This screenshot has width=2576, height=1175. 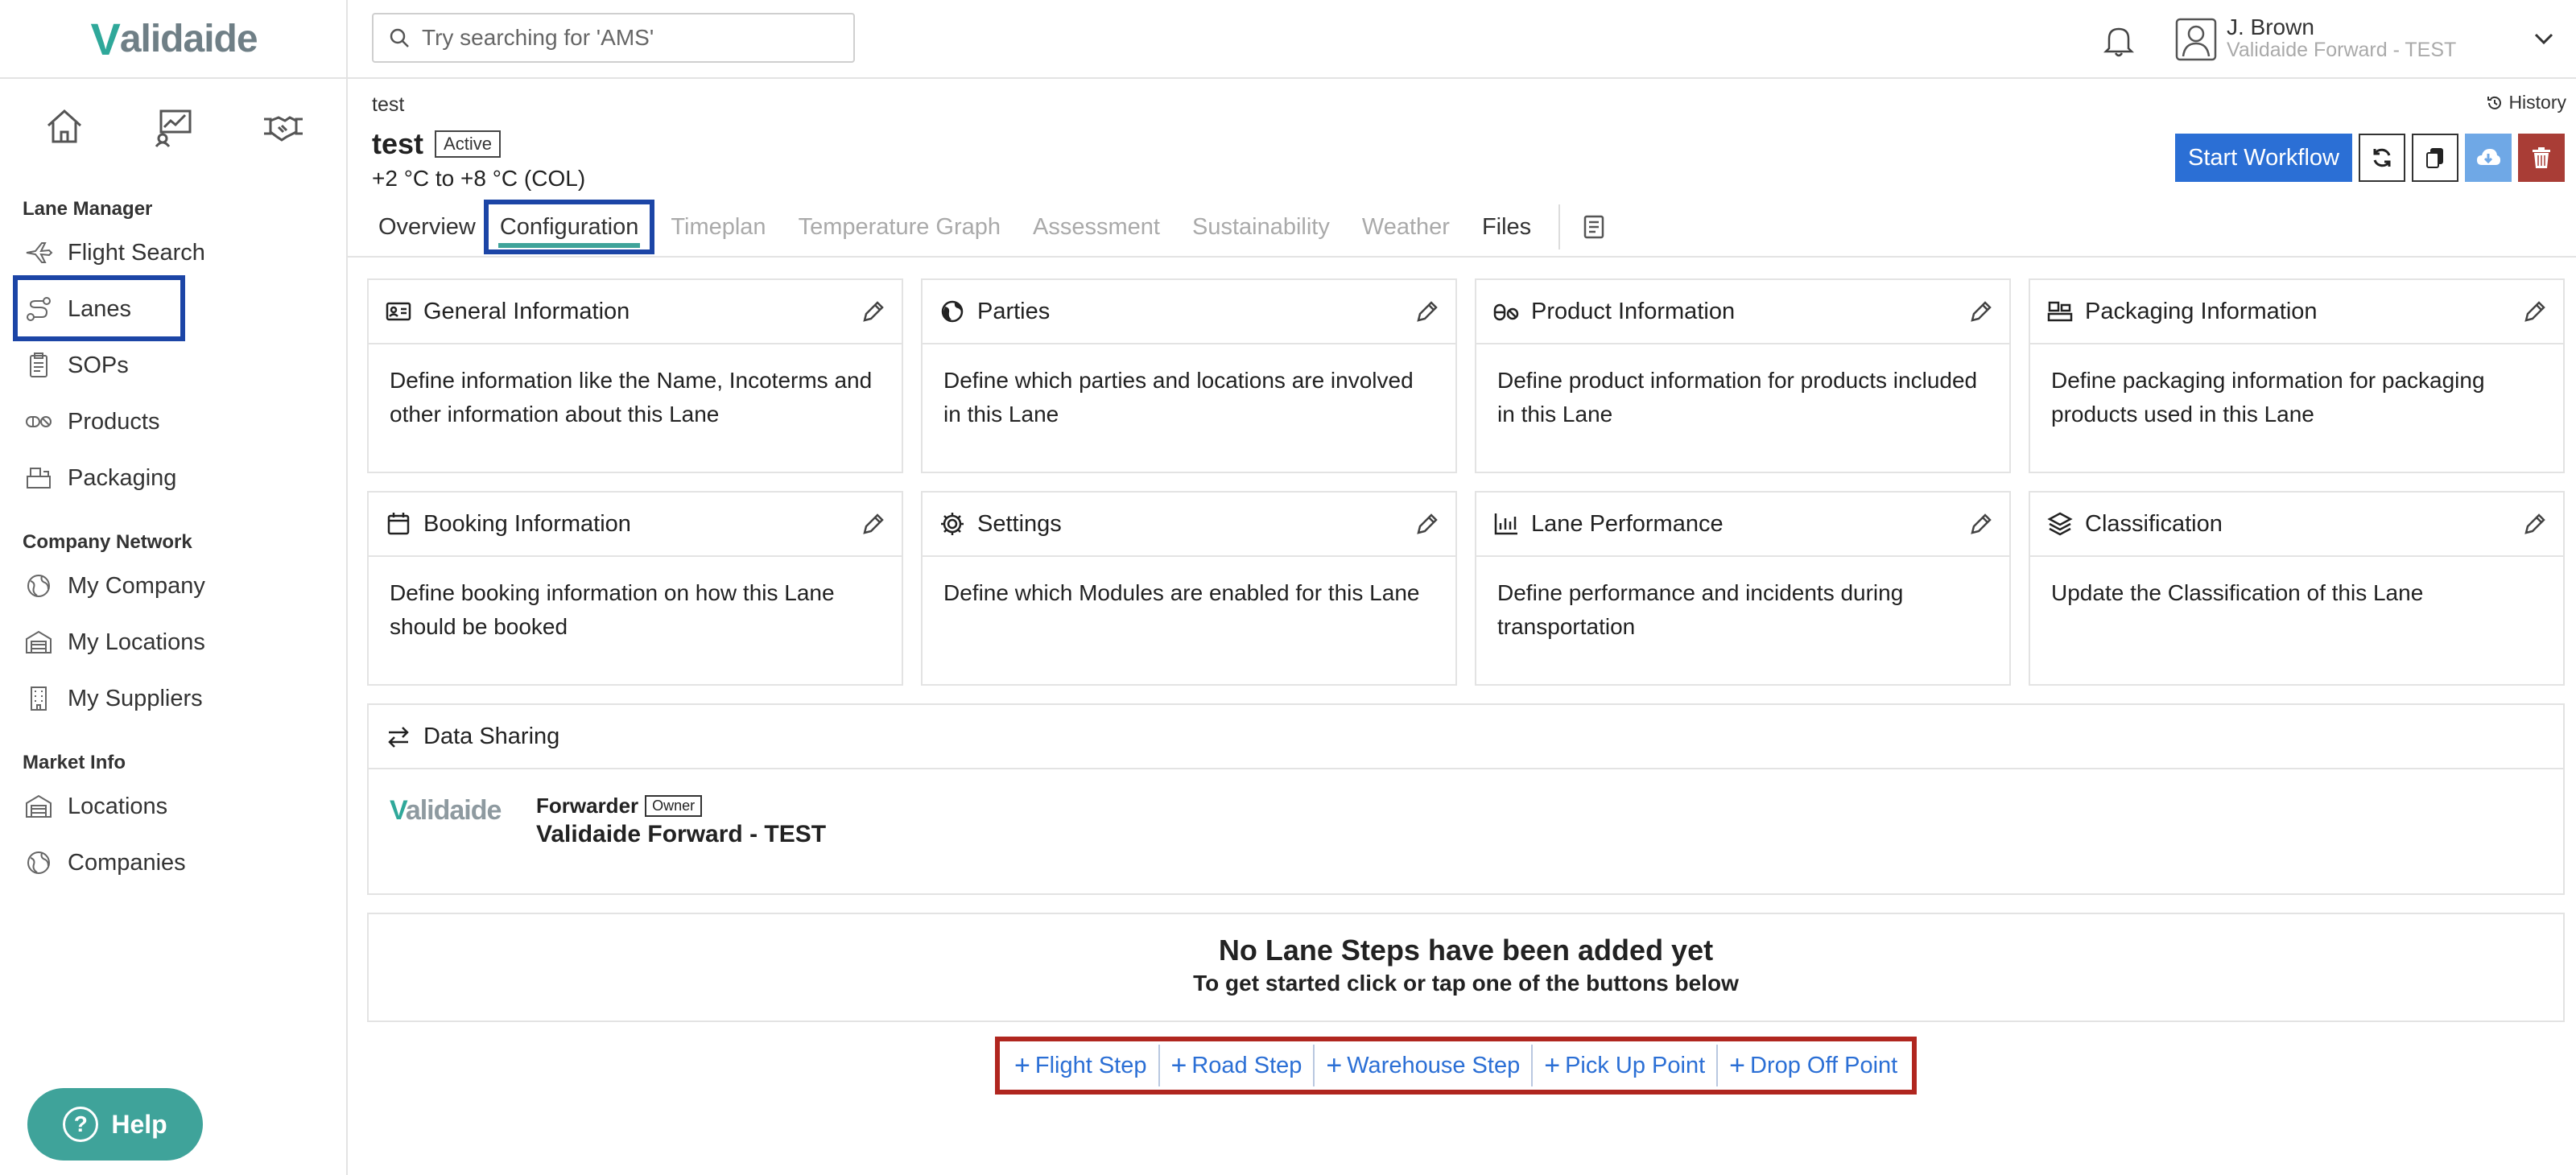 What do you see at coordinates (95, 806) in the screenshot?
I see `sidebar-item-locations: Locations` at bounding box center [95, 806].